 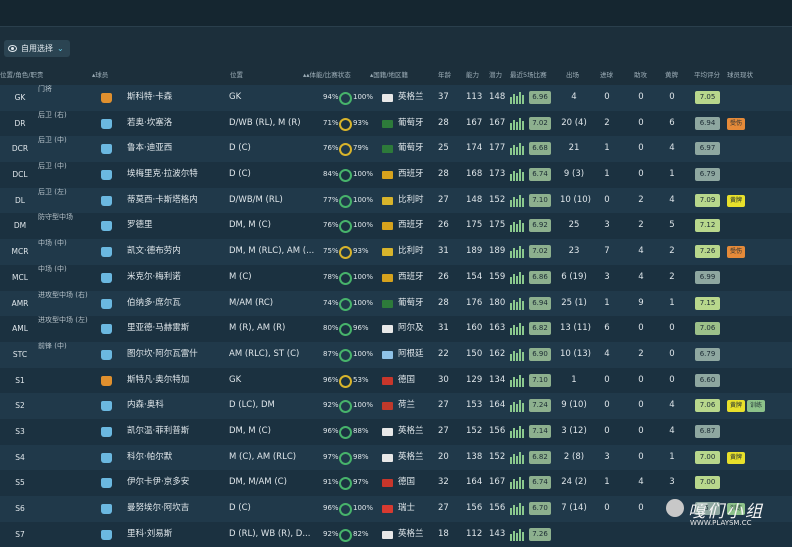 I want to click on player-name: 伊尔卡伊·京多安, so click(x=158, y=483).